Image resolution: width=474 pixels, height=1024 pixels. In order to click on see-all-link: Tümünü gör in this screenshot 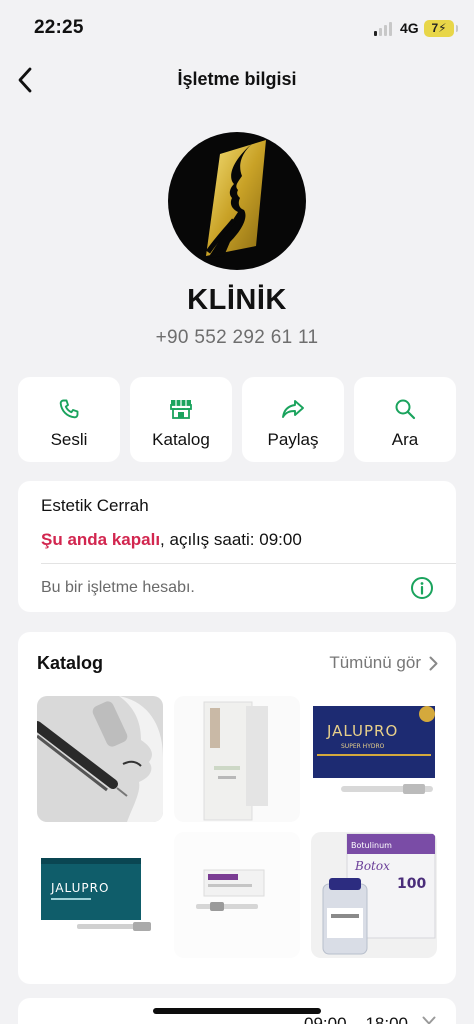, I will do `click(383, 663)`.